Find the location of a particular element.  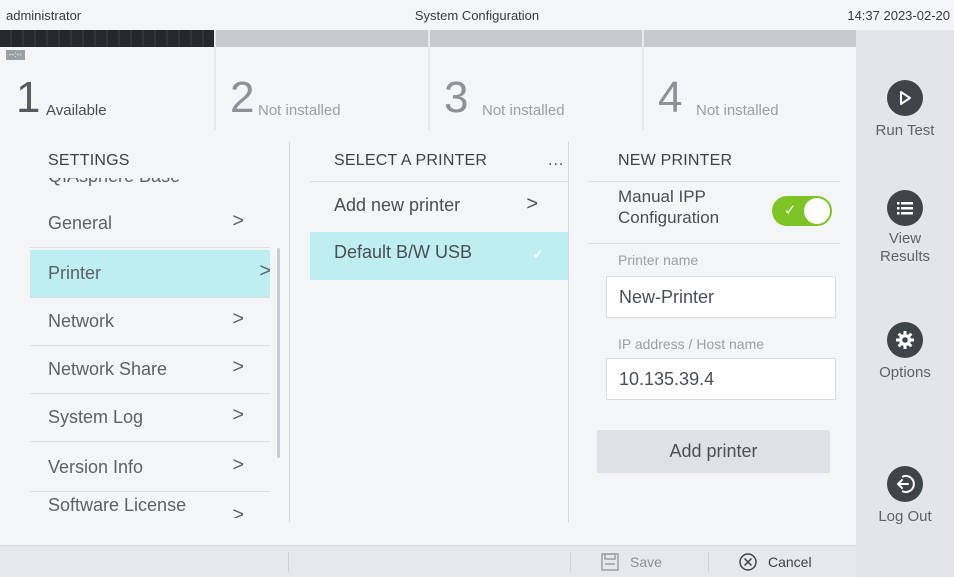

ip-address-input is located at coordinates (721, 379).